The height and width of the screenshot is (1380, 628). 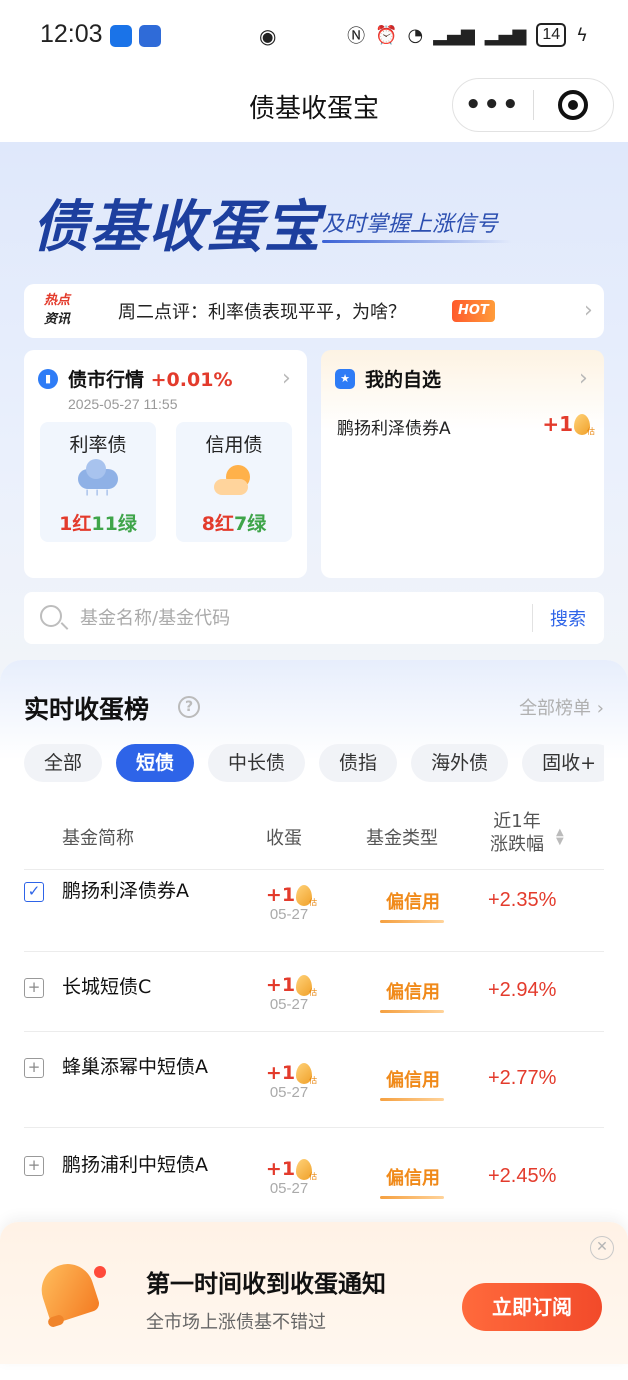 I want to click on watchlist-title: 我的自选, so click(x=403, y=380).